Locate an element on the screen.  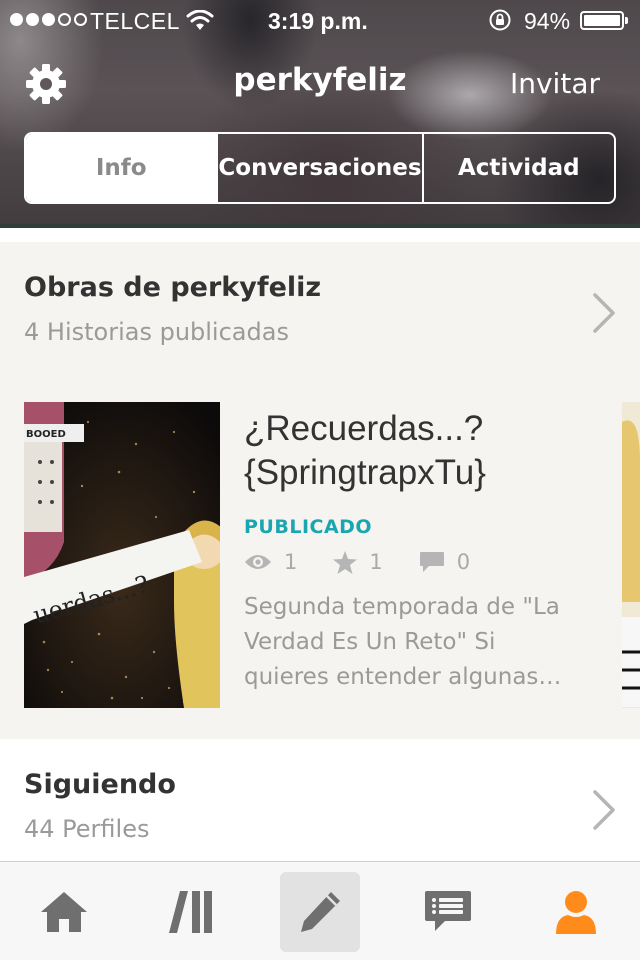
next-story-cover-image is located at coordinates (631, 555).